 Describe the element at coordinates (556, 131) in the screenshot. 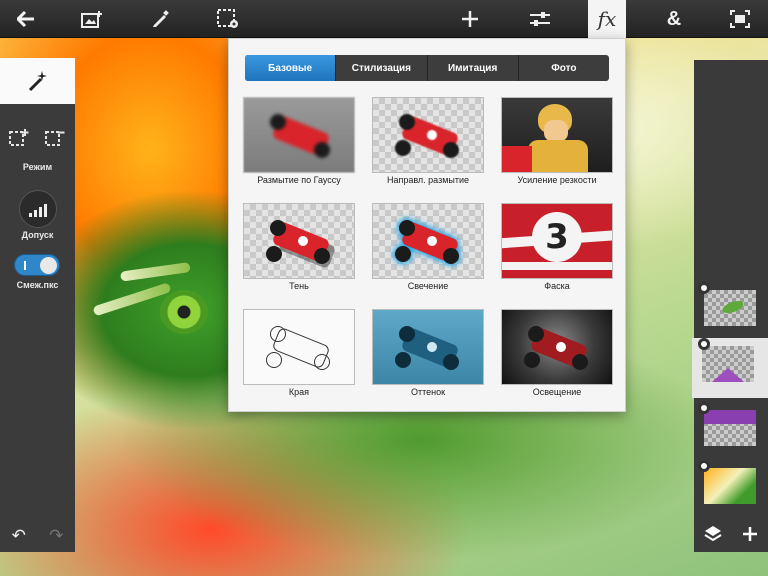

I see `driver-face` at that location.